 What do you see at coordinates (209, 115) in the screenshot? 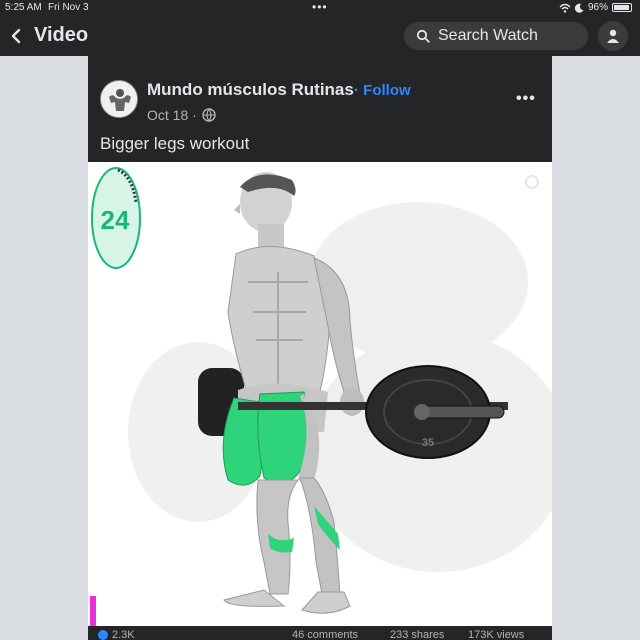
I see `globe-icon` at bounding box center [209, 115].